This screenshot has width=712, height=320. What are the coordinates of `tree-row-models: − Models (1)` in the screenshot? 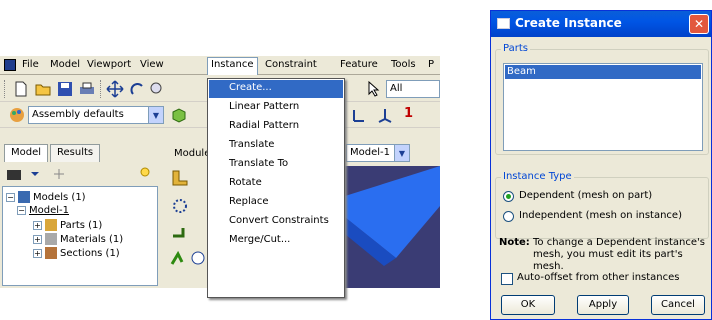 It's located at (46, 197).